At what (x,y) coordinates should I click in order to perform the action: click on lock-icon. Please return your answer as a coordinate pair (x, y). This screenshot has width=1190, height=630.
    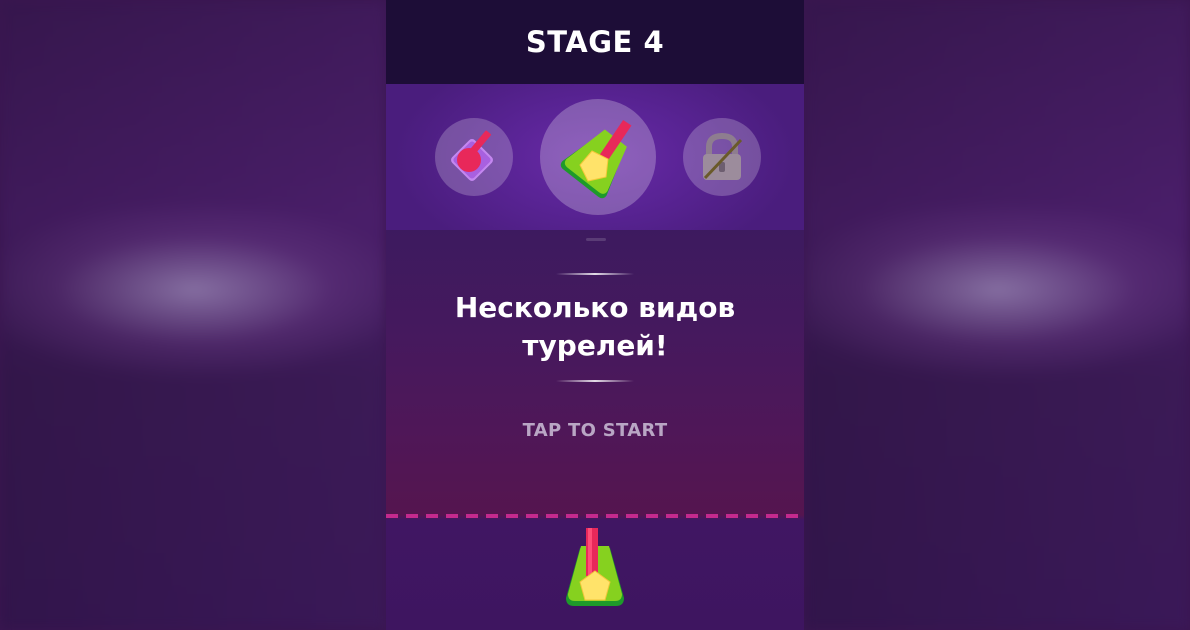
    Looking at the image, I should click on (723, 156).